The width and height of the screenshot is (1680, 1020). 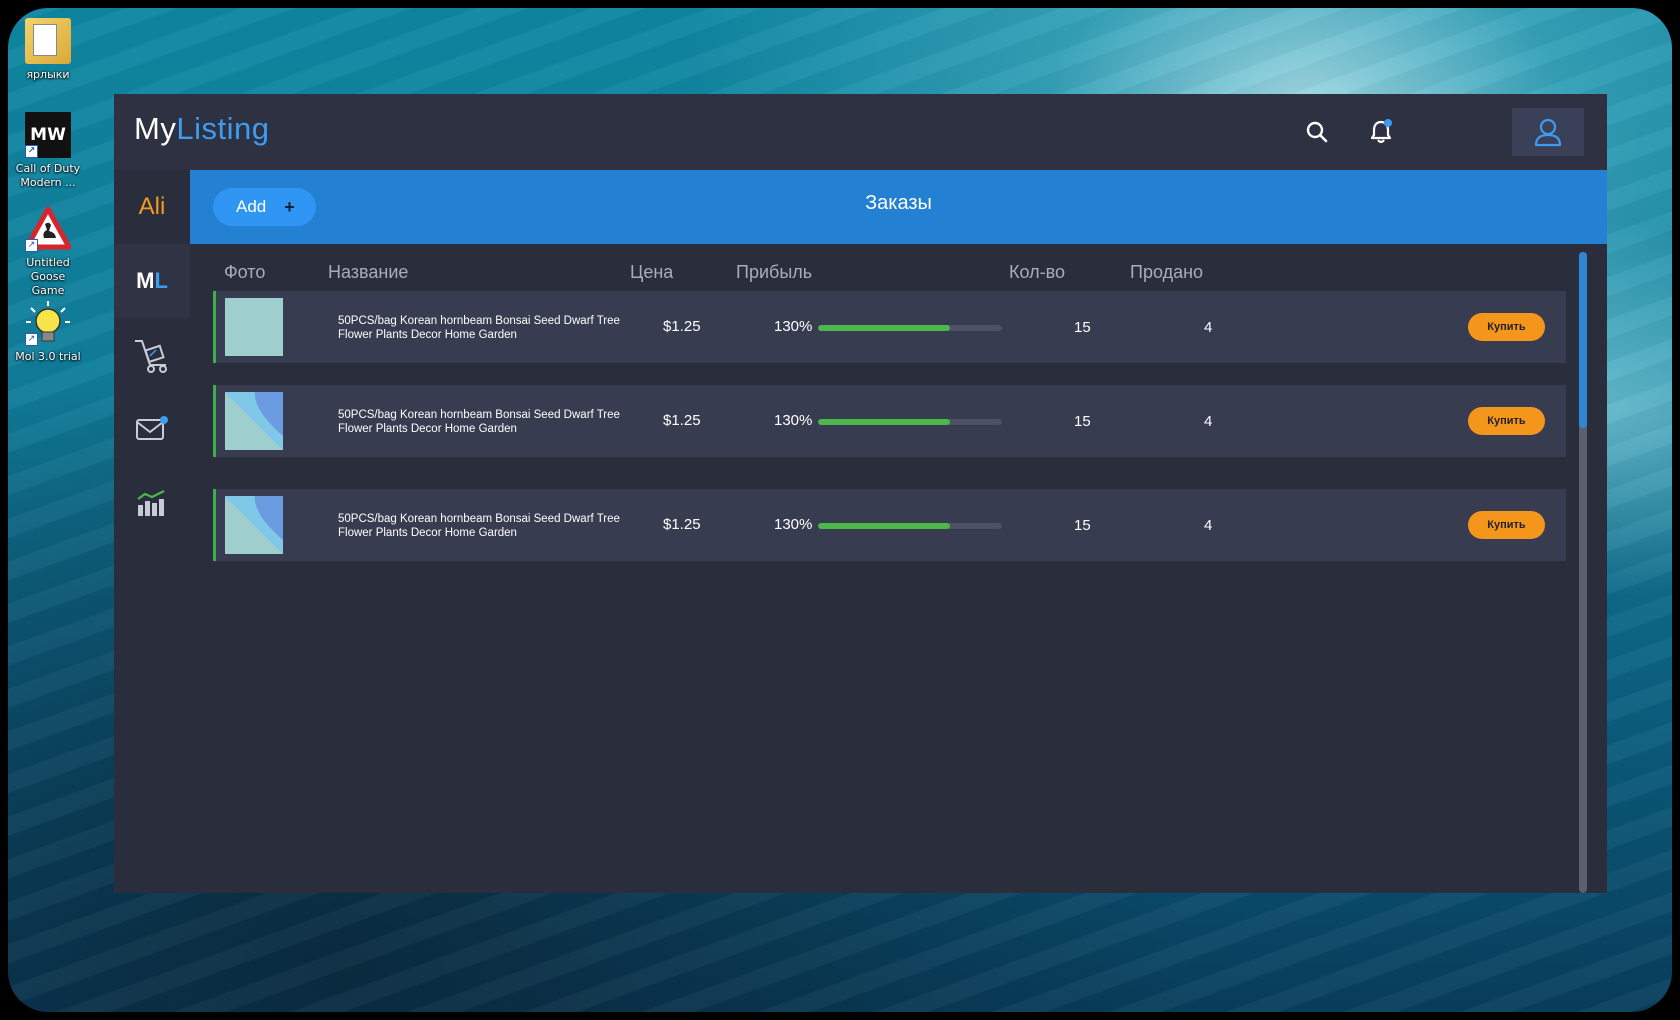 I want to click on search-icon, so click(x=1317, y=132).